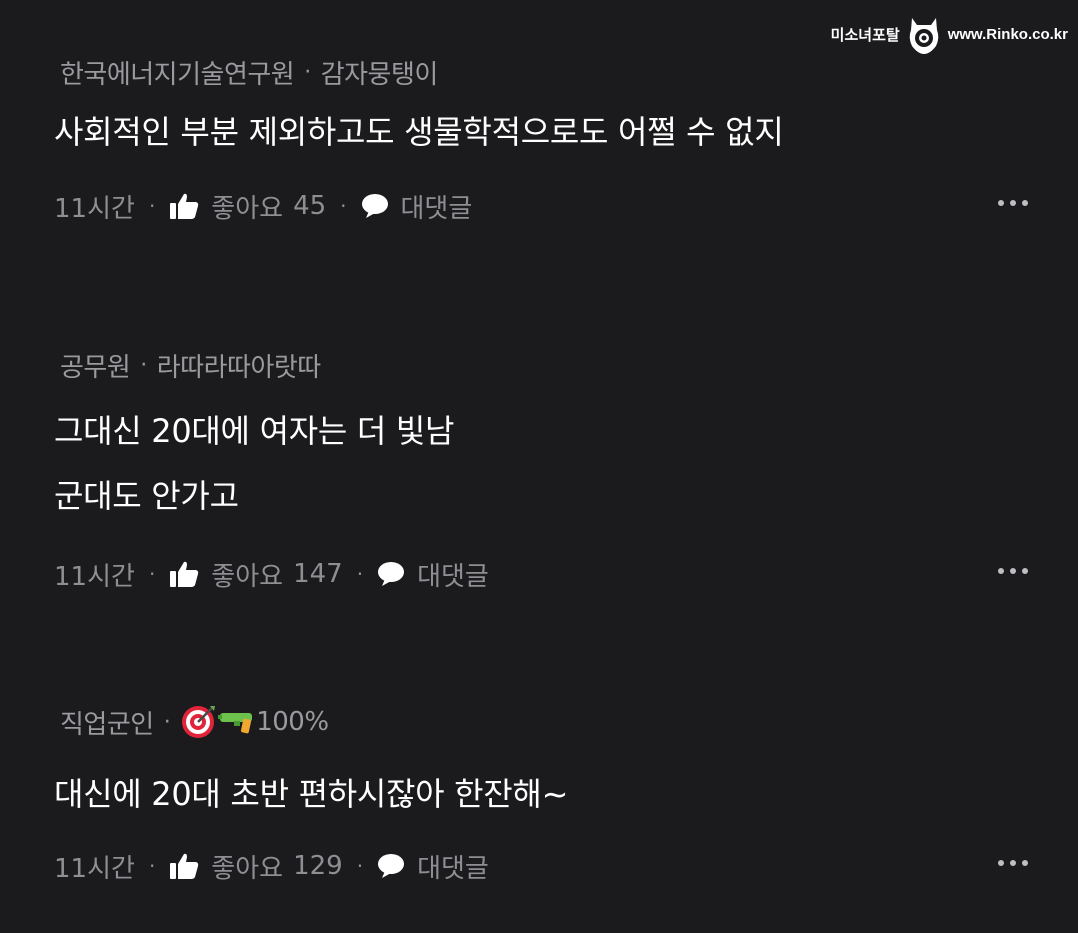  I want to click on watermark-right-text: www.Rinko.co.kr, so click(1007, 34).